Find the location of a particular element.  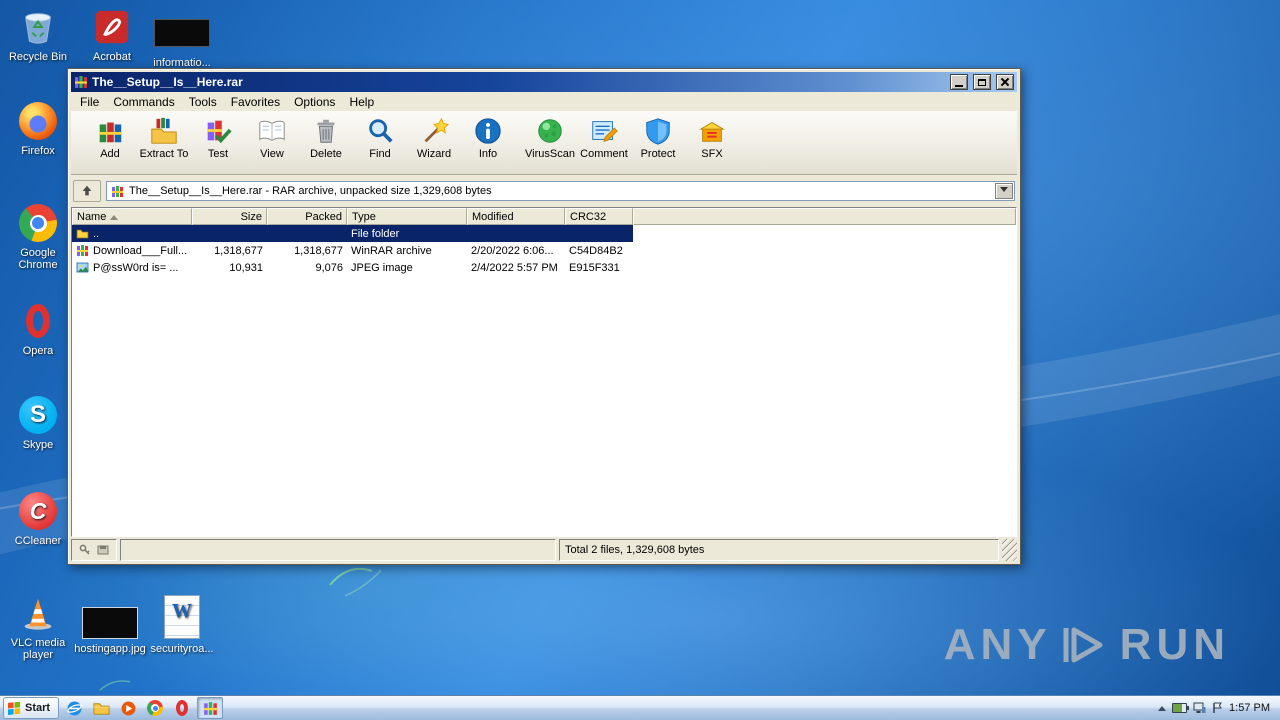

column-header-packed: Packed is located at coordinates (307, 216).